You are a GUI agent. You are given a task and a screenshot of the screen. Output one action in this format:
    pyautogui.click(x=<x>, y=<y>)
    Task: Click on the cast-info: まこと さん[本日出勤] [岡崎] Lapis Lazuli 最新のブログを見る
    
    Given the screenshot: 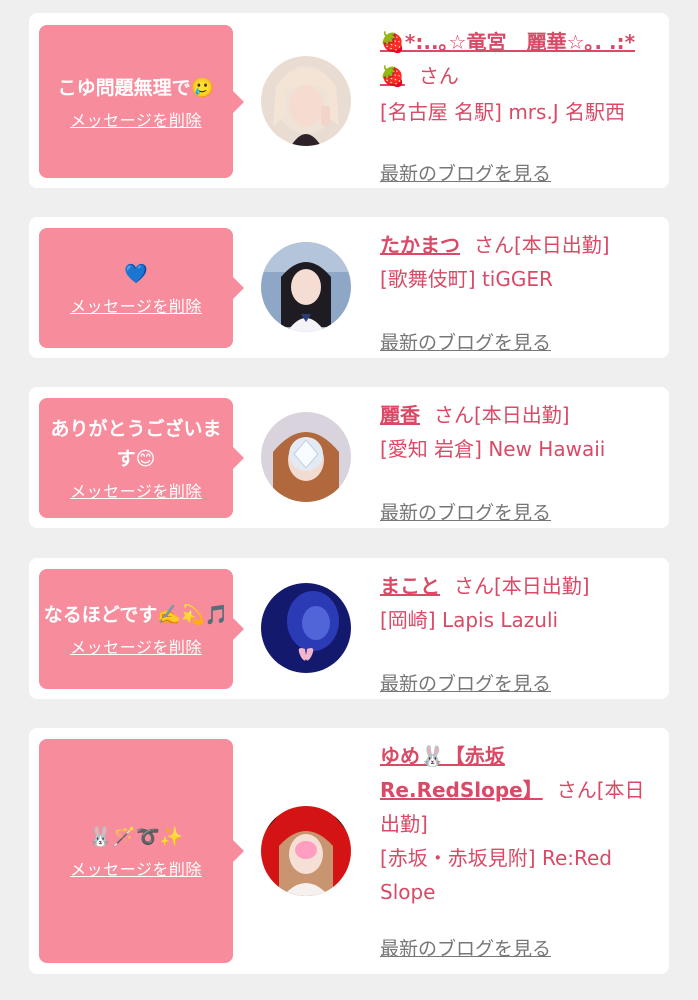 What is the action you would take?
    pyautogui.click(x=522, y=632)
    